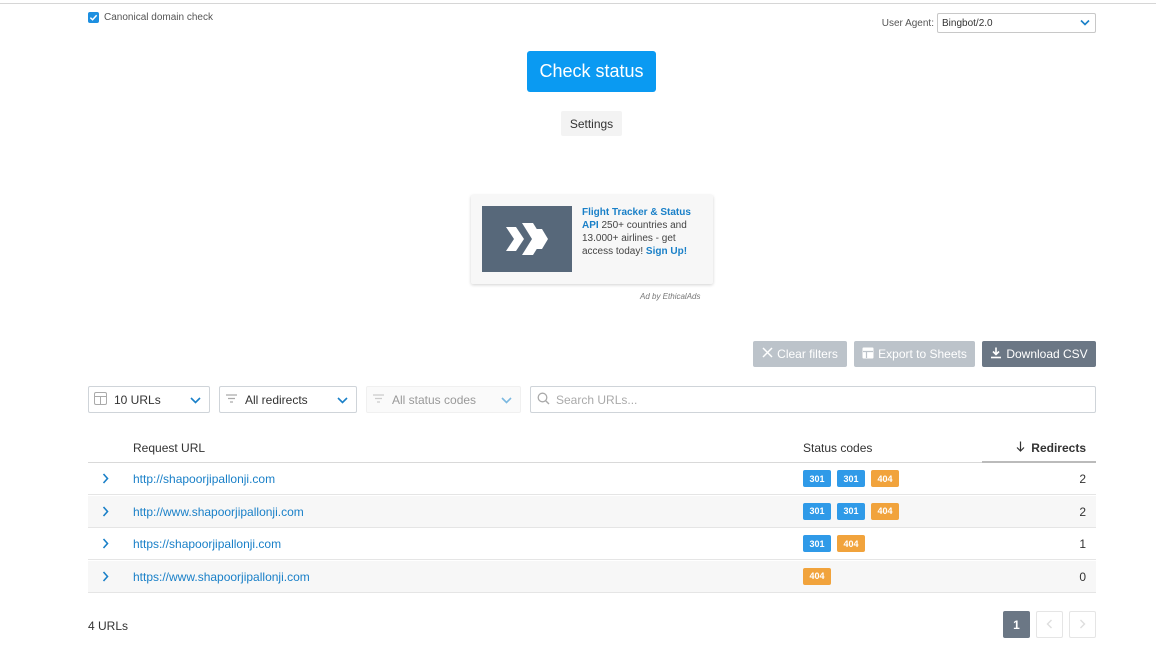 The width and height of the screenshot is (1156, 659). What do you see at coordinates (221, 577) in the screenshot?
I see `request-url-link: https://www.shapoorjipallonji.com` at bounding box center [221, 577].